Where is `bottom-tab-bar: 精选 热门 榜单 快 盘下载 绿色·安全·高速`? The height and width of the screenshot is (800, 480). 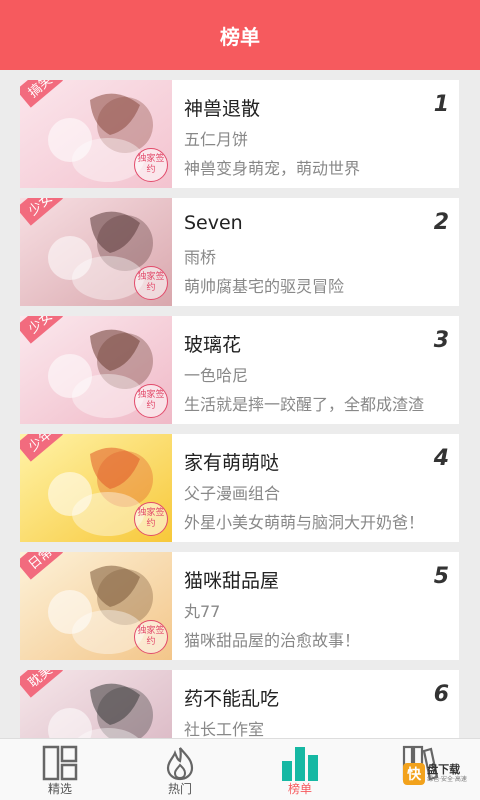 bottom-tab-bar: 精选 热门 榜单 快 盘下载 绿色·安全·高速 is located at coordinates (240, 769).